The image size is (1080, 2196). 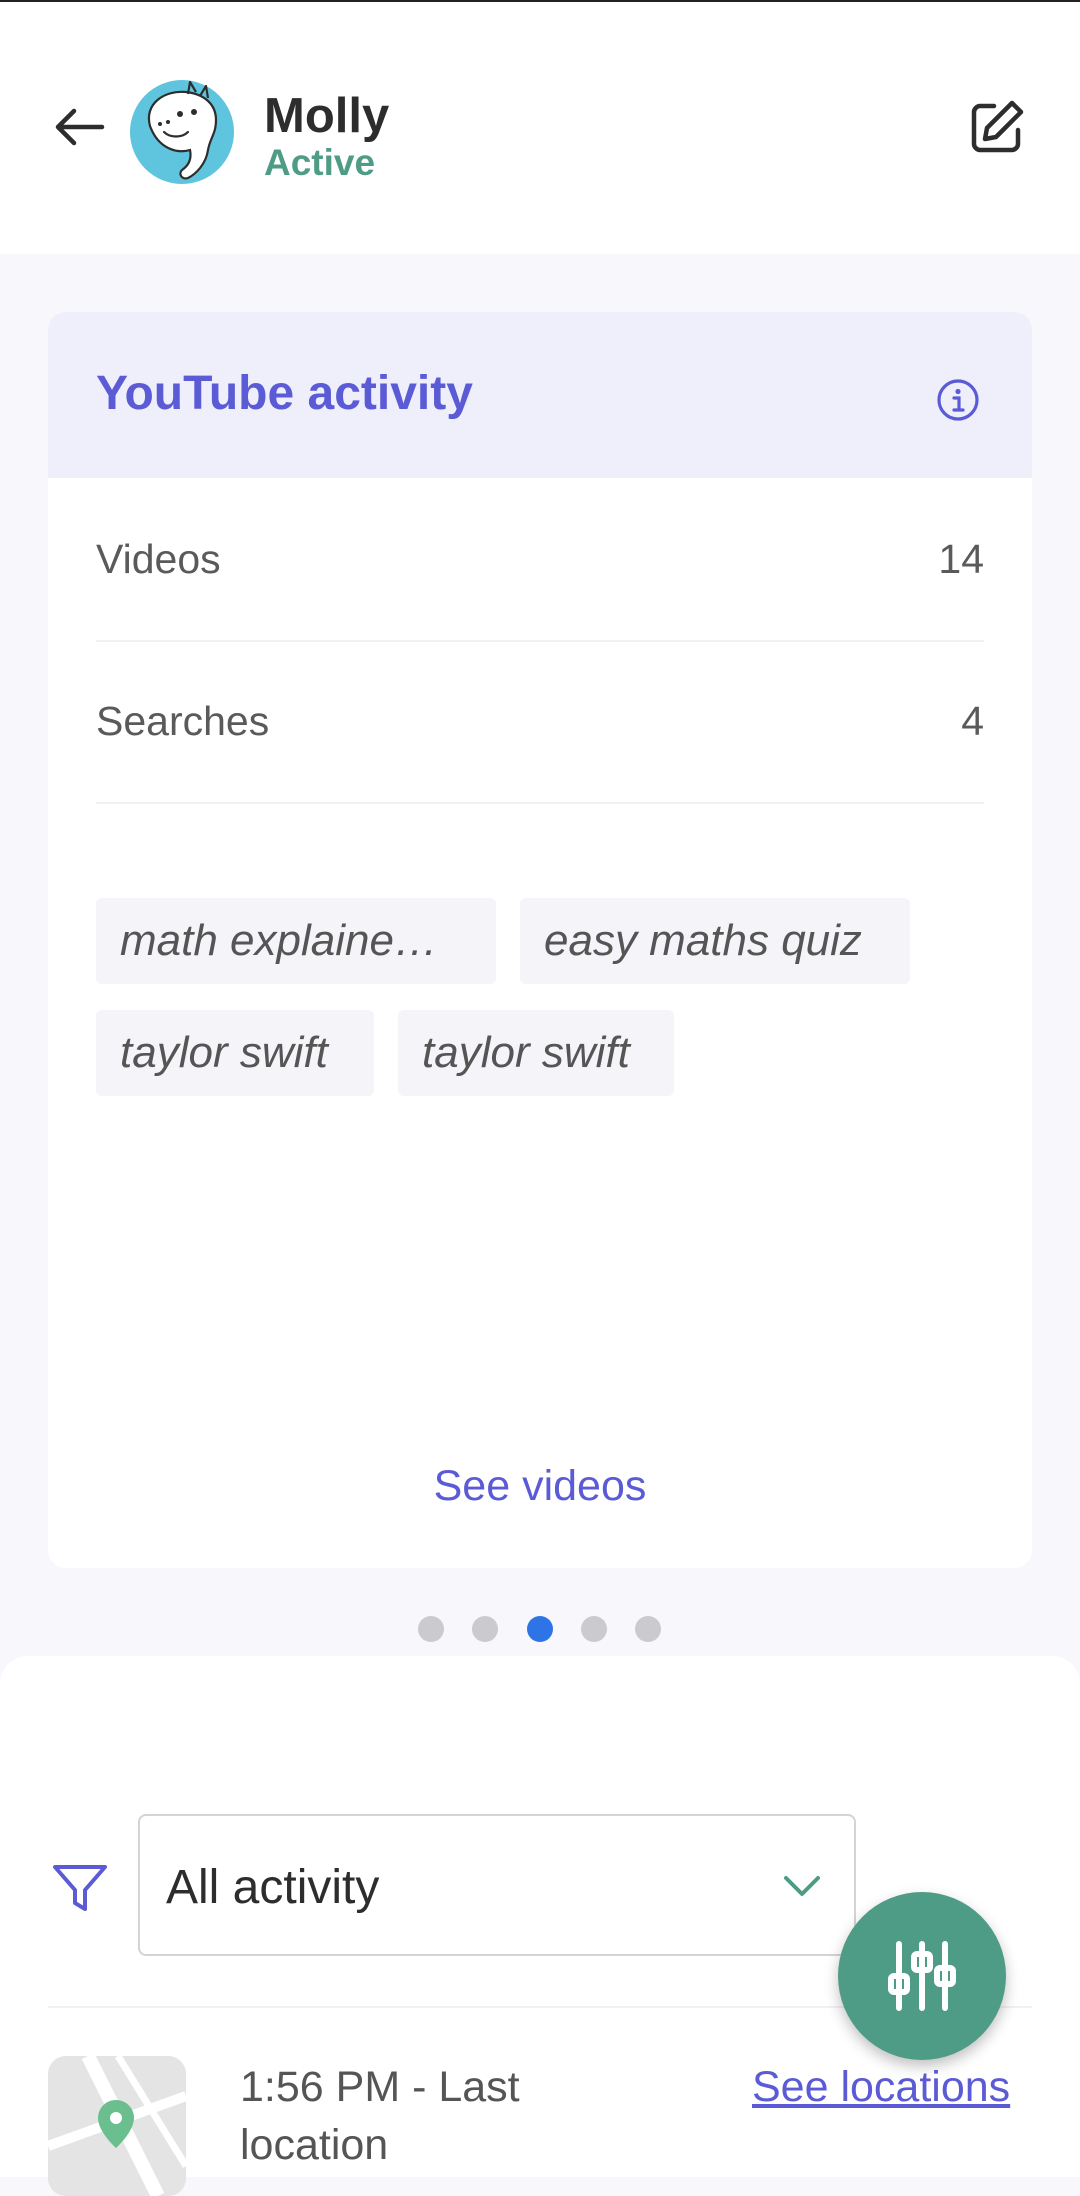 What do you see at coordinates (497, 1885) in the screenshot?
I see `activity-filter-select: All activity` at bounding box center [497, 1885].